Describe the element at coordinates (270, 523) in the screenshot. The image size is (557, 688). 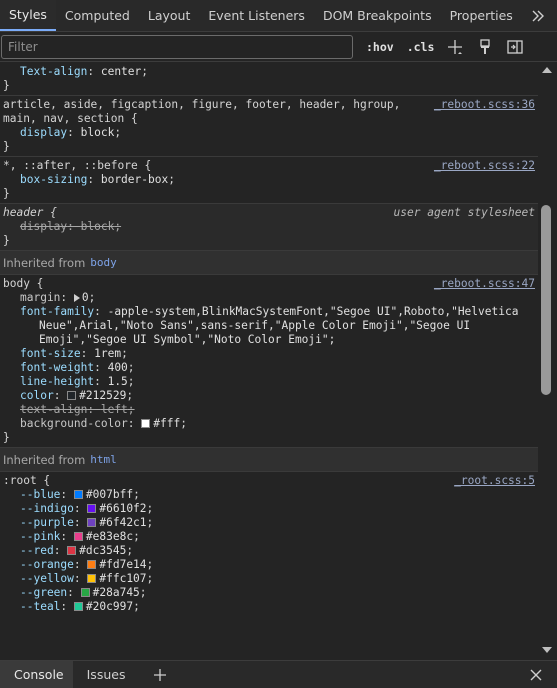
I see `css-variable-declaration: --purple: #6f42c1;` at that location.